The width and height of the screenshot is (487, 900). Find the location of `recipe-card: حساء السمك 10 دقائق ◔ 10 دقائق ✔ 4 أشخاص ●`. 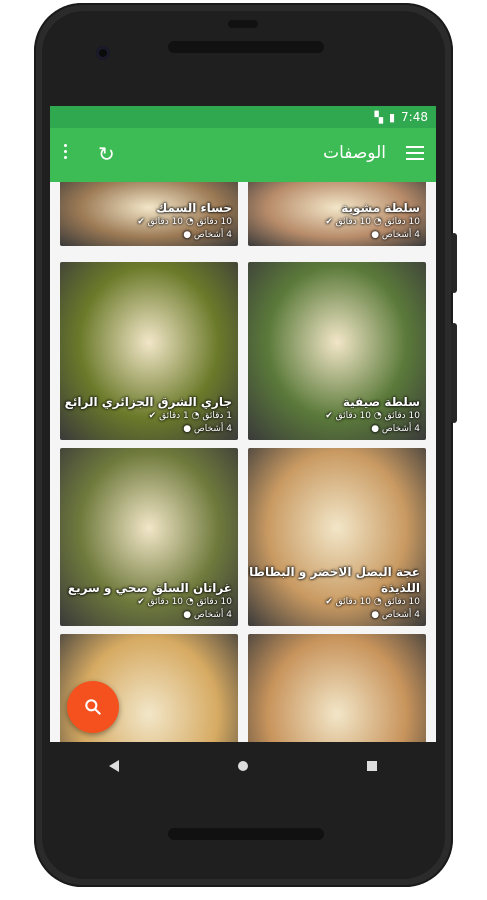

recipe-card: حساء السمك 10 دقائق ◔ 10 دقائق ✔ 4 أشخاص ● is located at coordinates (149, 214).